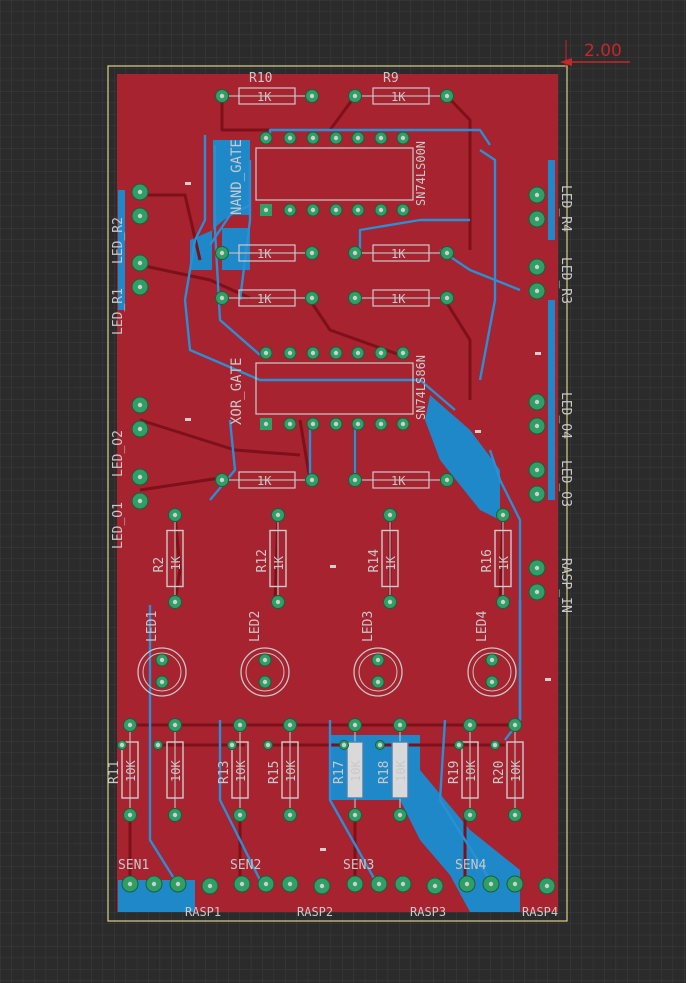 The height and width of the screenshot is (983, 686). Describe the element at coordinates (118, 240) in the screenshot. I see `connector-label: LED_R2` at that location.